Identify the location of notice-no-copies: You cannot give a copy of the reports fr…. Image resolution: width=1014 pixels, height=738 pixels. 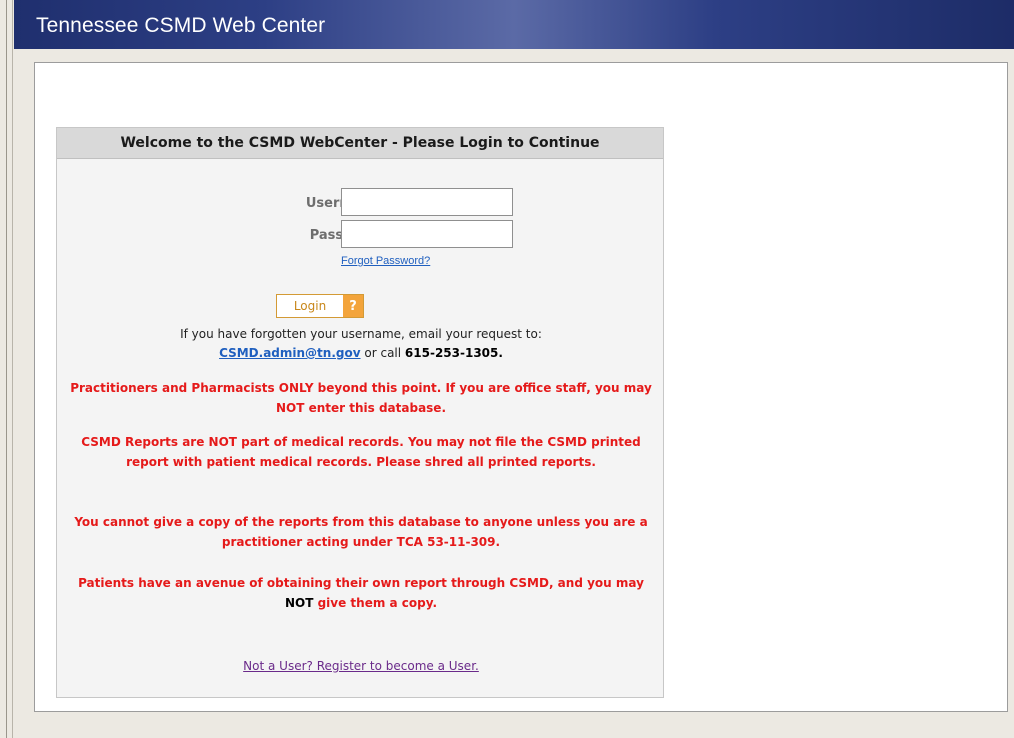
(361, 532).